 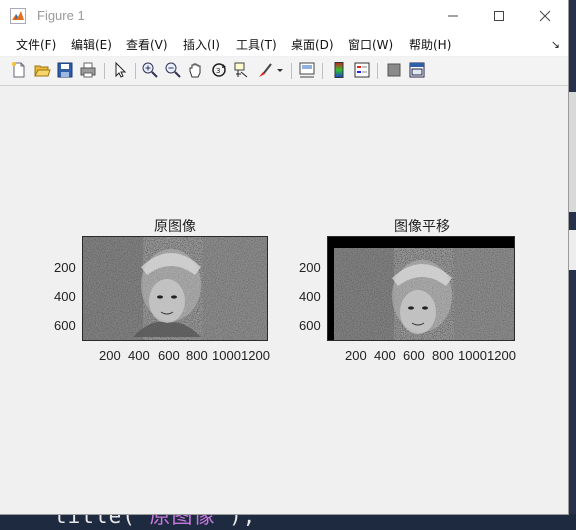 What do you see at coordinates (256, 44) in the screenshot?
I see `menu-tools: 工具(T)` at bounding box center [256, 44].